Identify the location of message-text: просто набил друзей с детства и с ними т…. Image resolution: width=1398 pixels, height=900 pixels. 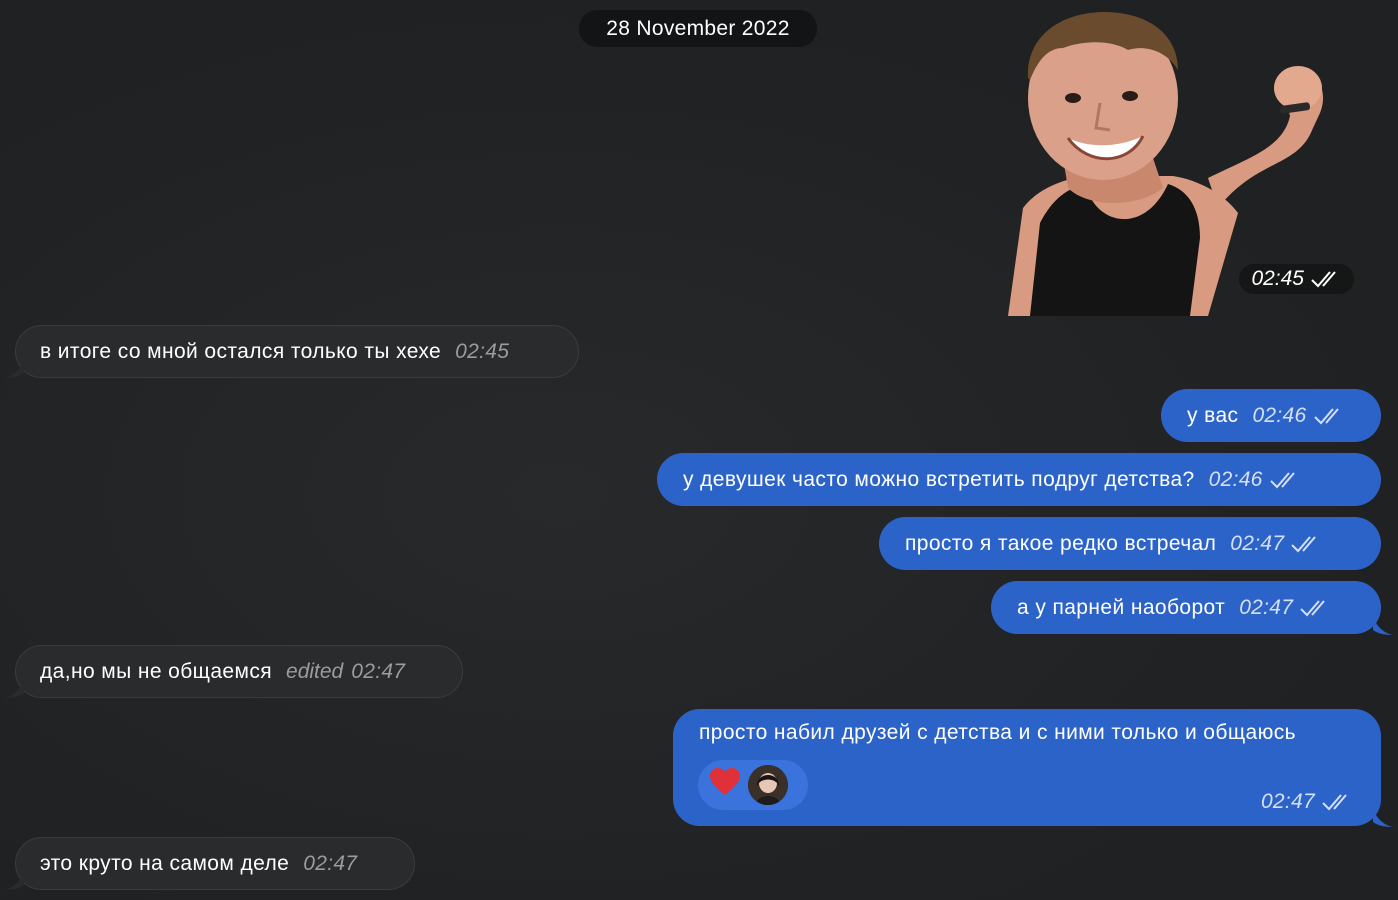
(997, 732).